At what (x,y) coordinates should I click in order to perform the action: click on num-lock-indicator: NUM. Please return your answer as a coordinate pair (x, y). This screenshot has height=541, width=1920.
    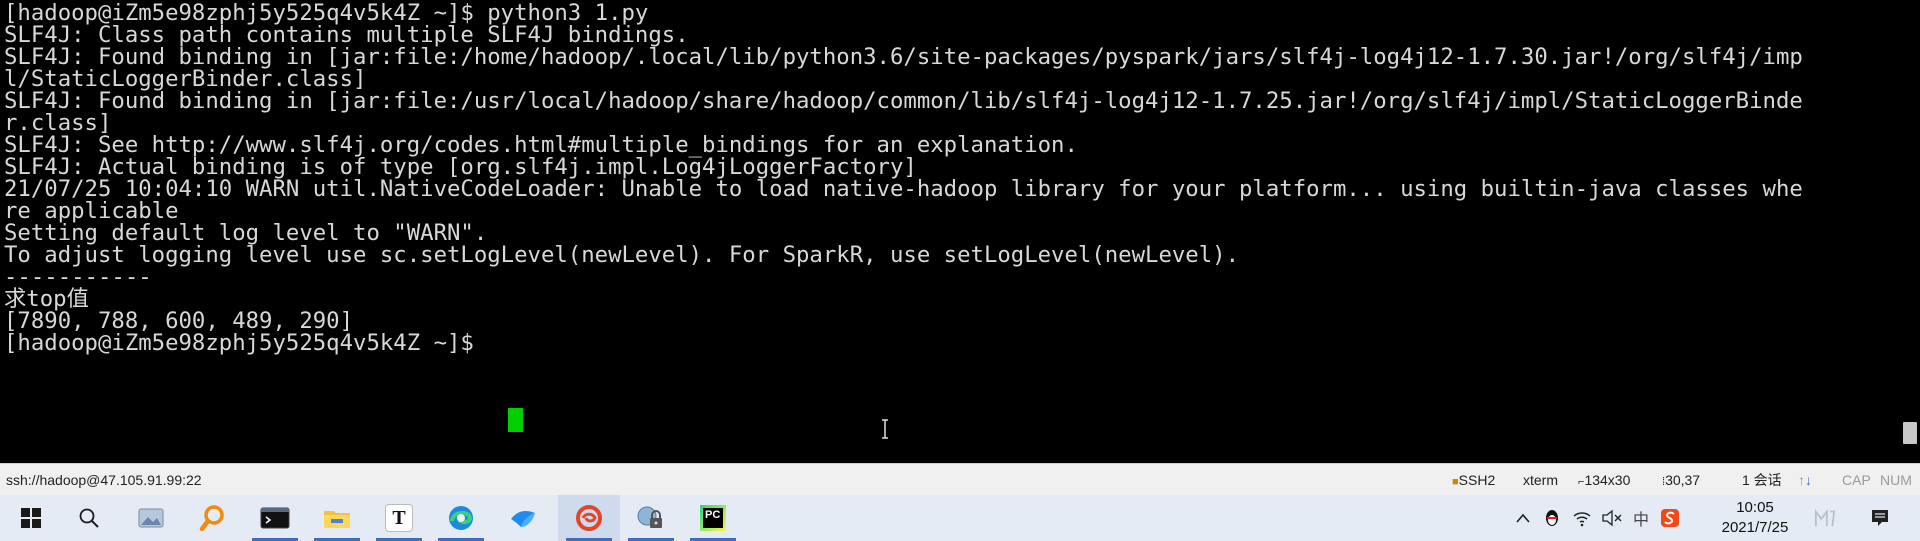
    Looking at the image, I should click on (1896, 480).